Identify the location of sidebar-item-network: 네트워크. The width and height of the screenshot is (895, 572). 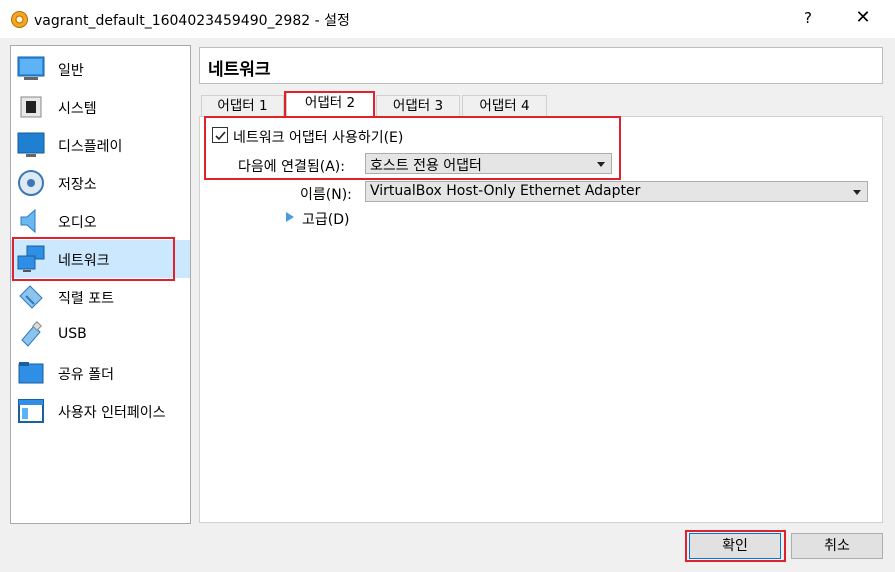
(100, 259).